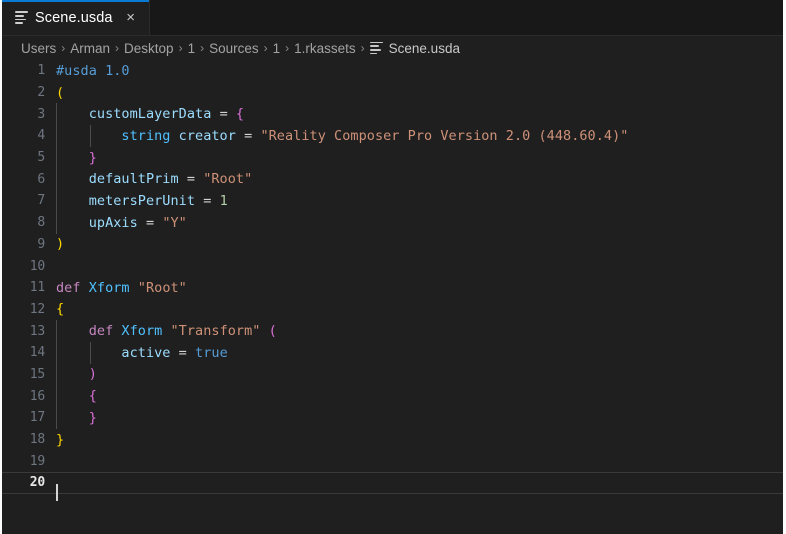  Describe the element at coordinates (90, 48) in the screenshot. I see `breadcrumb-item-arman: Arman` at that location.